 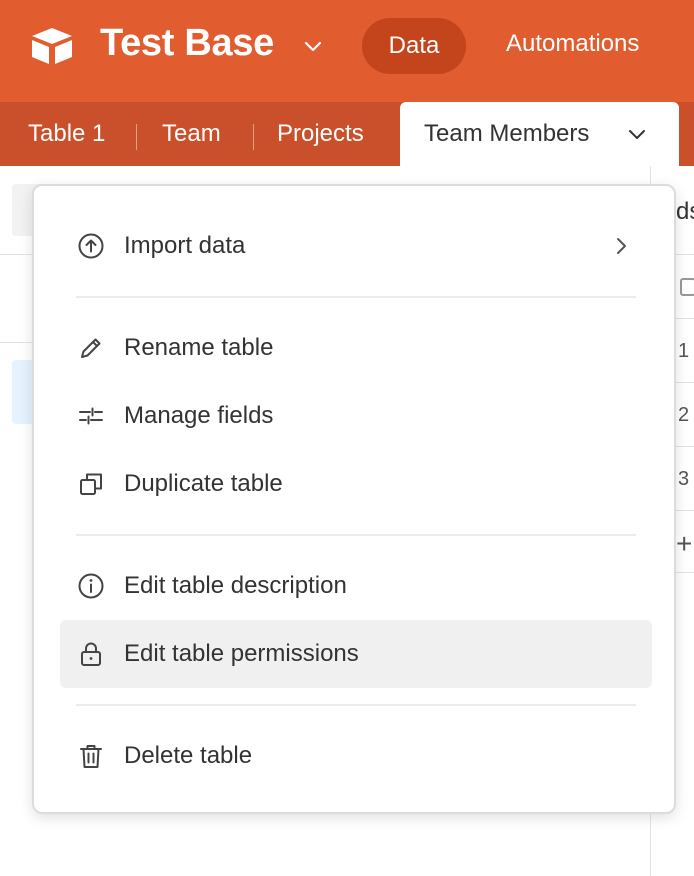 I want to click on lock-icon, so click(x=91, y=654).